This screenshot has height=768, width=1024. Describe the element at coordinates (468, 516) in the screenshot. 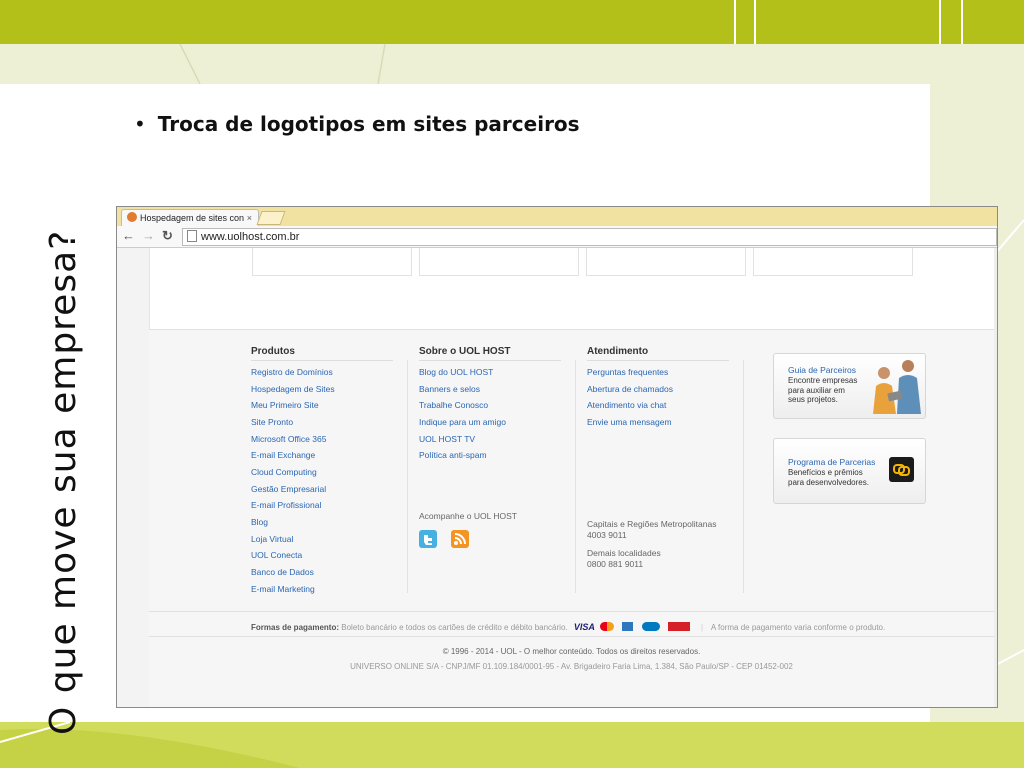

I see `follow-label: Acompanhe o UOL HOST` at that location.